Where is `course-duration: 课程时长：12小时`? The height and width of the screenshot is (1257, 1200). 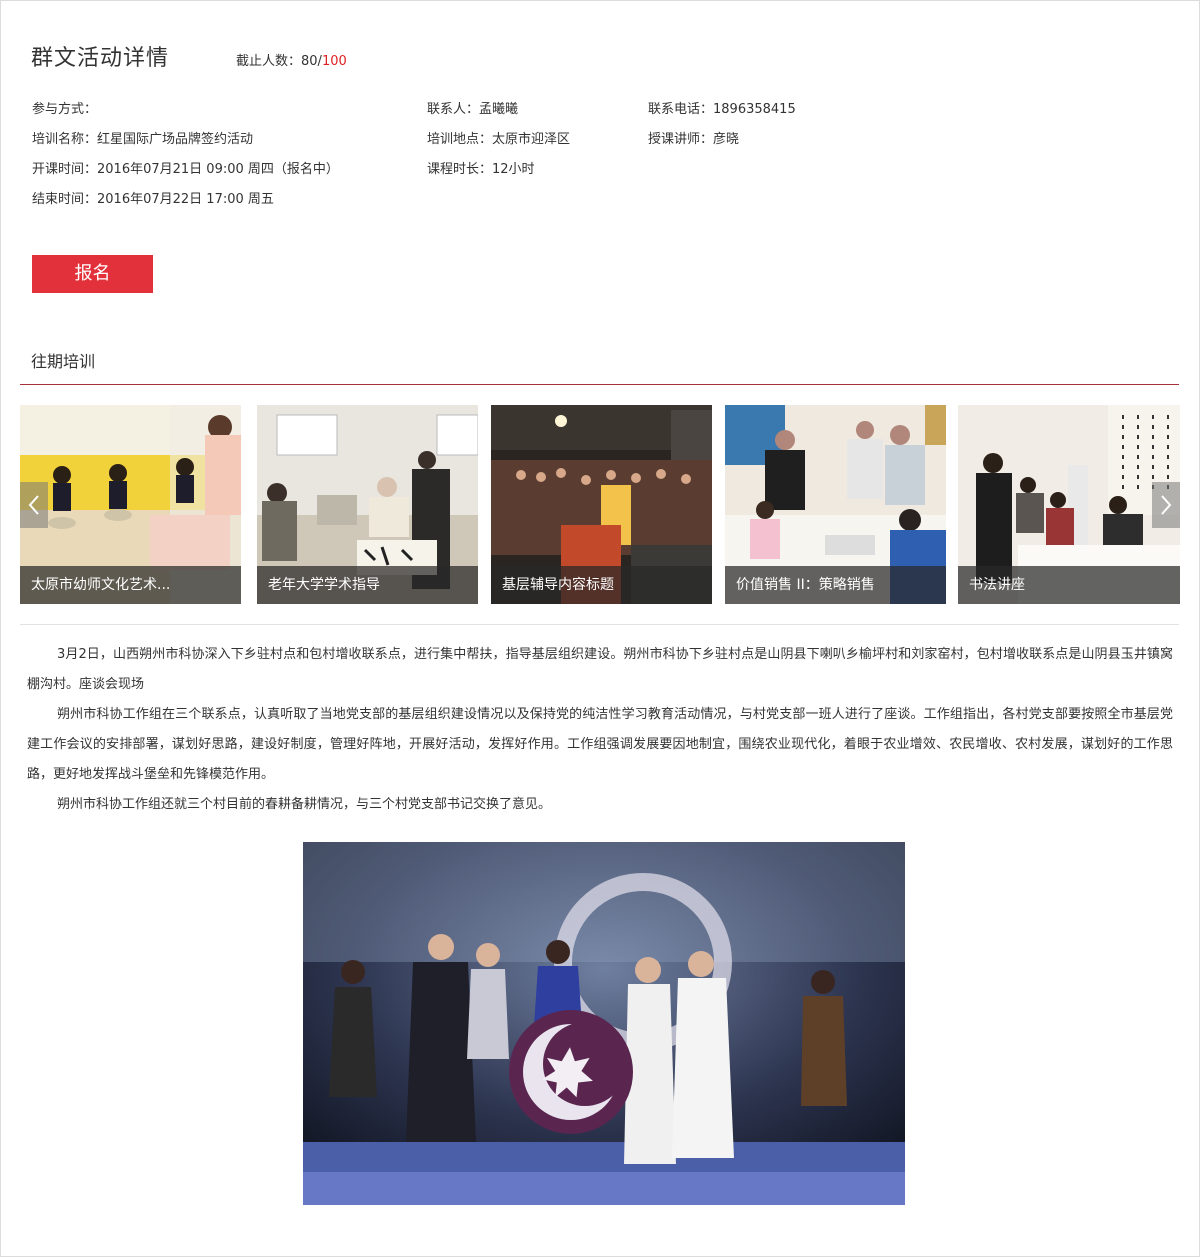
course-duration: 课程时长：12小时 is located at coordinates (481, 169).